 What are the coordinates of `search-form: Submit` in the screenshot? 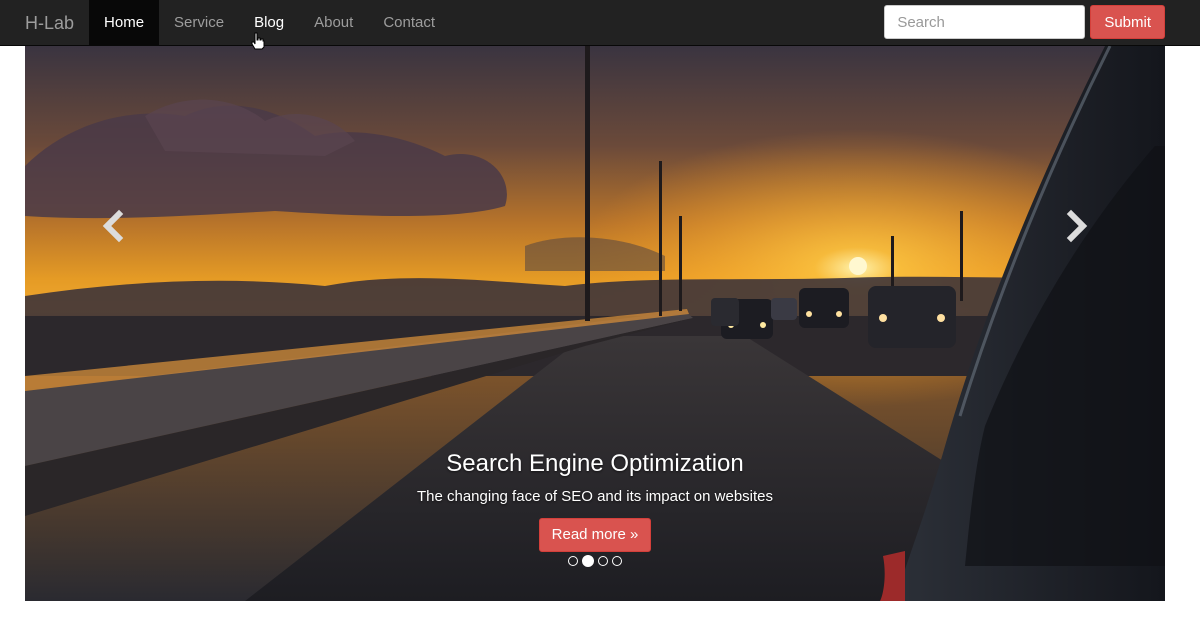 It's located at (1024, 22).